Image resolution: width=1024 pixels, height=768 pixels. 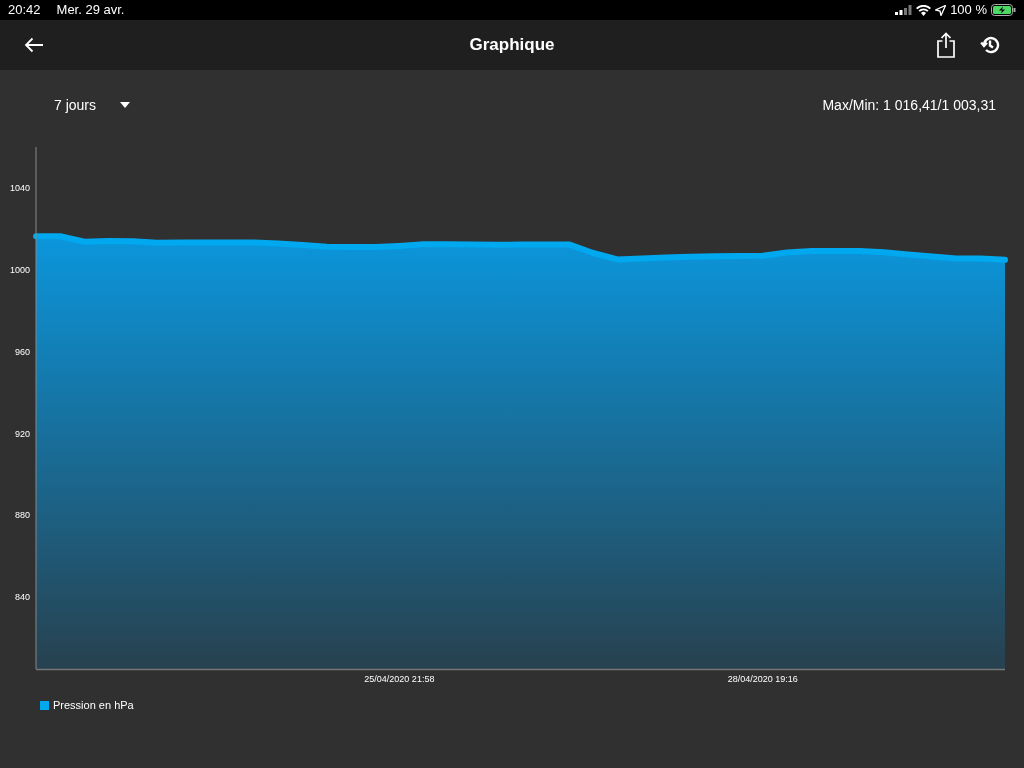 What do you see at coordinates (946, 45) in the screenshot?
I see `share-button` at bounding box center [946, 45].